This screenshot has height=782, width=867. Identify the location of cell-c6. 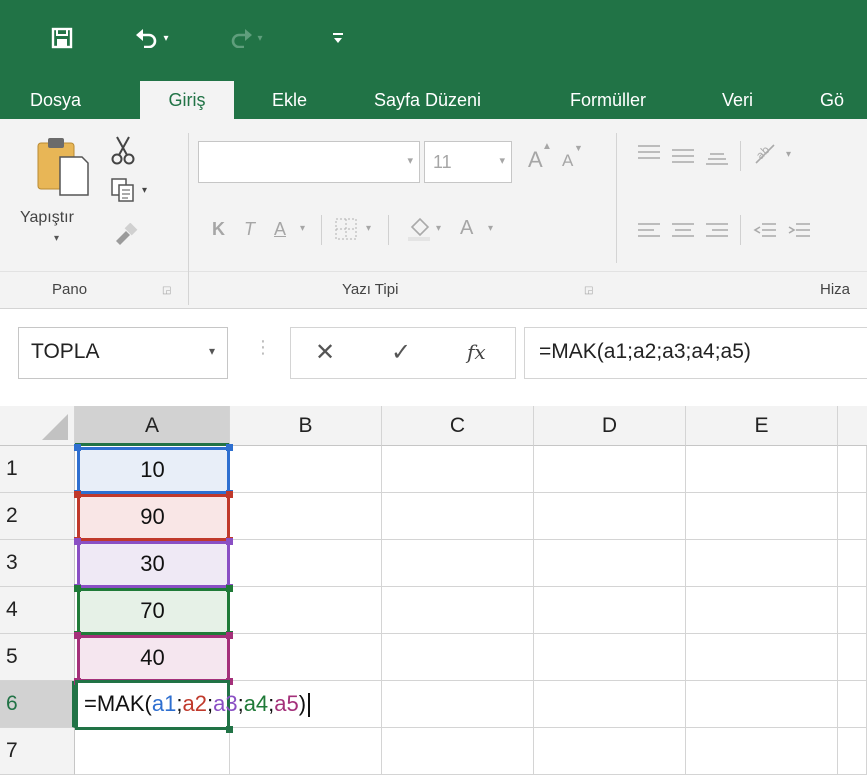
(458, 704).